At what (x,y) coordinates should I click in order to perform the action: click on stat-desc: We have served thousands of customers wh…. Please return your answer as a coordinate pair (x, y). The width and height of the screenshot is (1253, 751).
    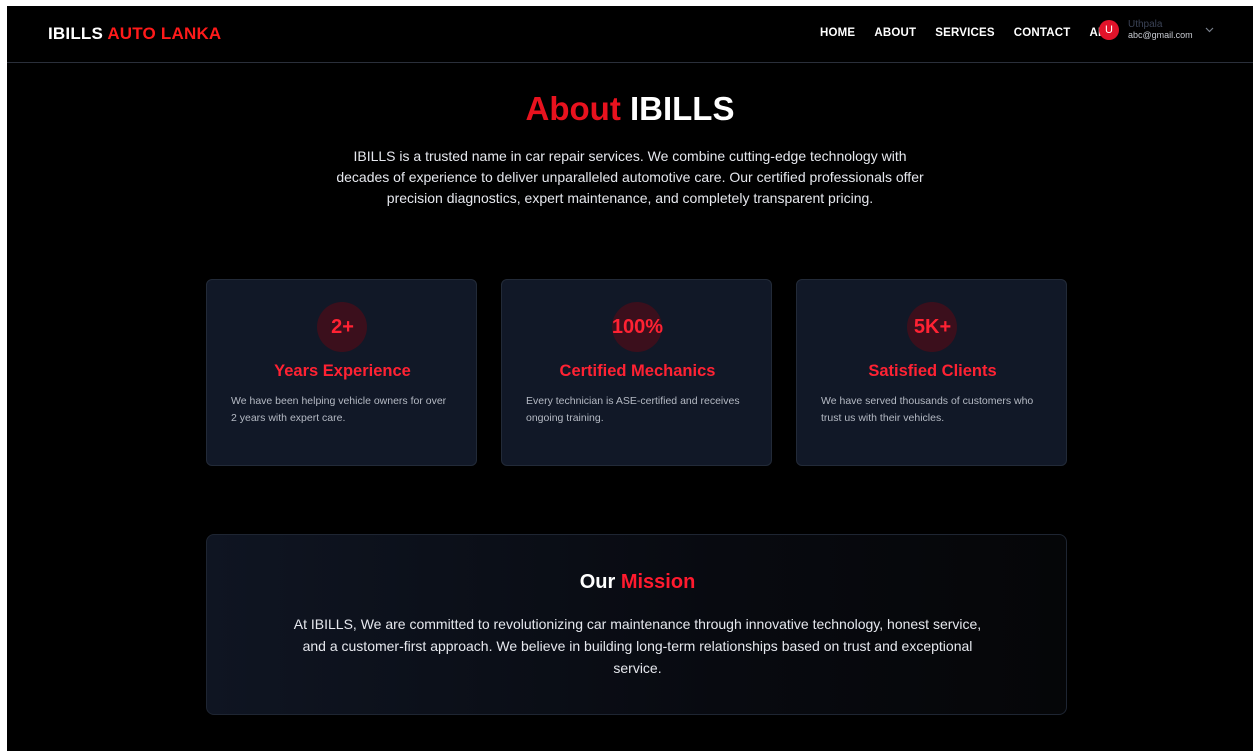
    Looking at the image, I should click on (927, 409).